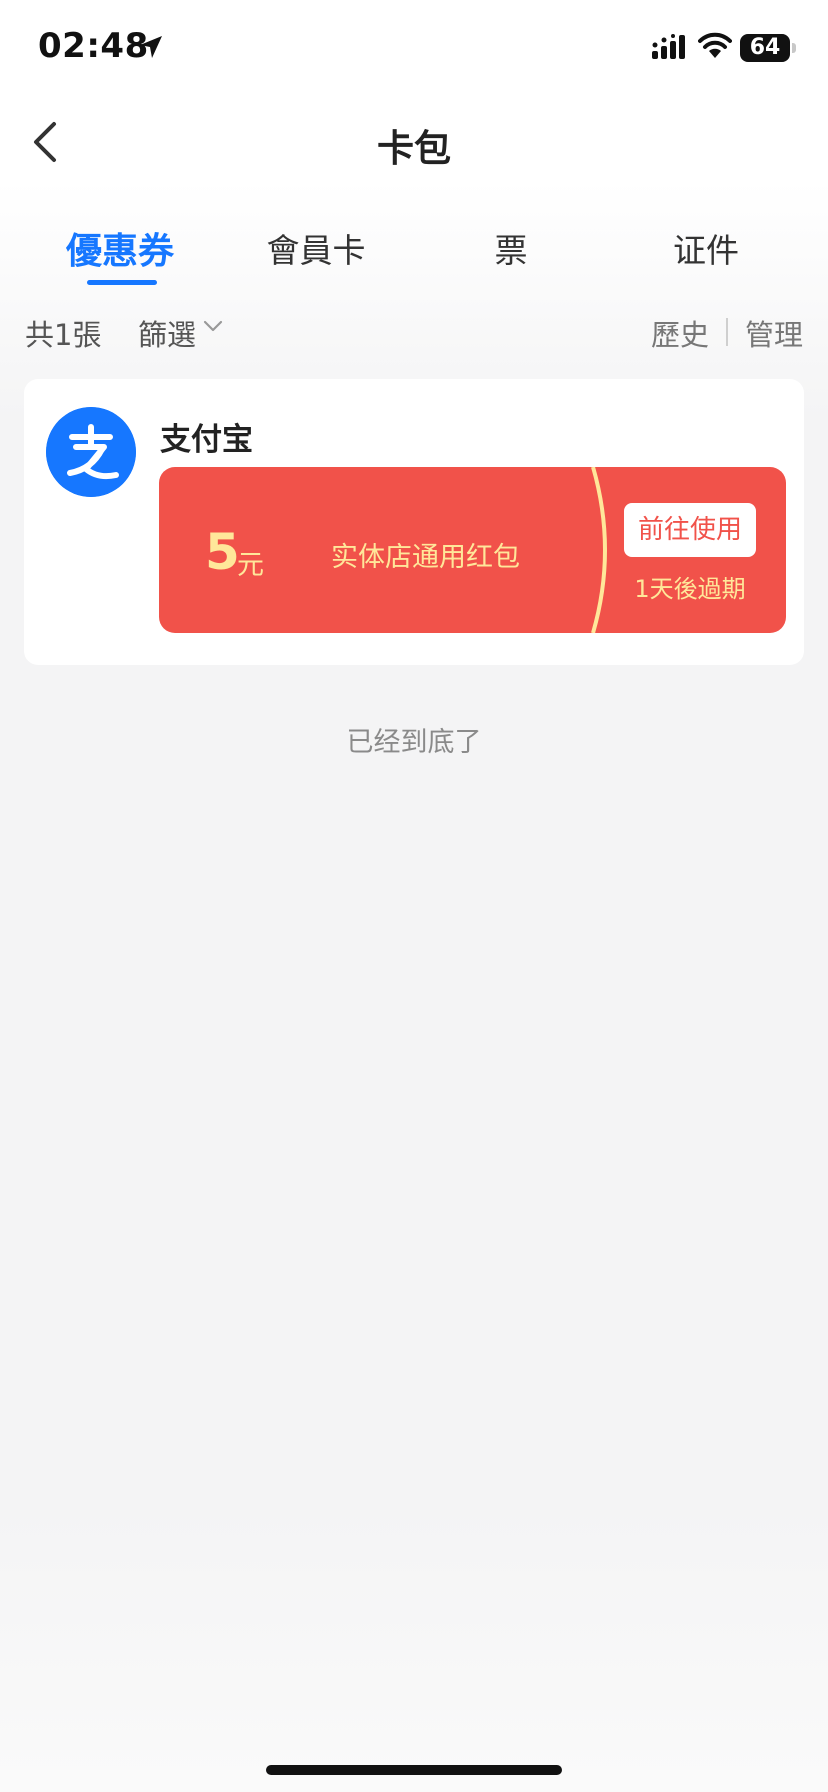 Image resolution: width=828 pixels, height=1792 pixels. What do you see at coordinates (727, 332) in the screenshot?
I see `toolbar-divider` at bounding box center [727, 332].